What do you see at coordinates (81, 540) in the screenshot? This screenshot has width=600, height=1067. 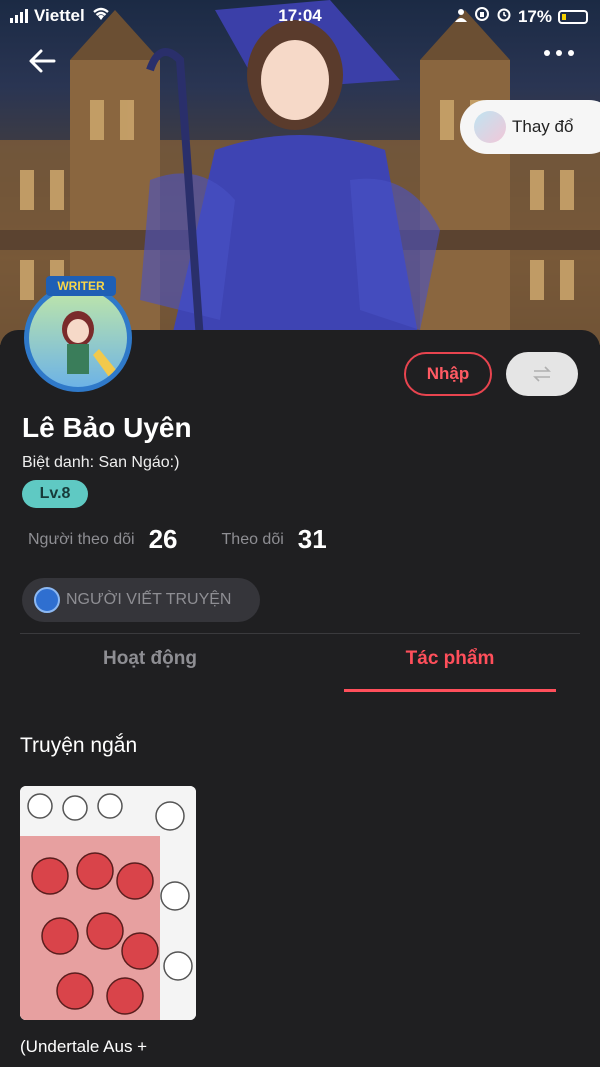 I see `followers-label: Người theo dõi` at bounding box center [81, 540].